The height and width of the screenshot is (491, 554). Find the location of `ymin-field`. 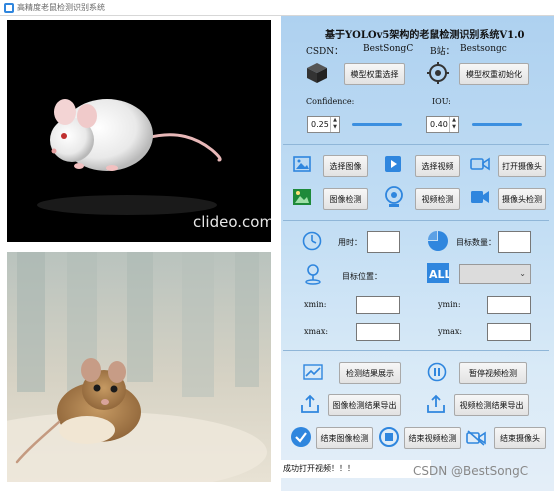

ymin-field is located at coordinates (509, 305).